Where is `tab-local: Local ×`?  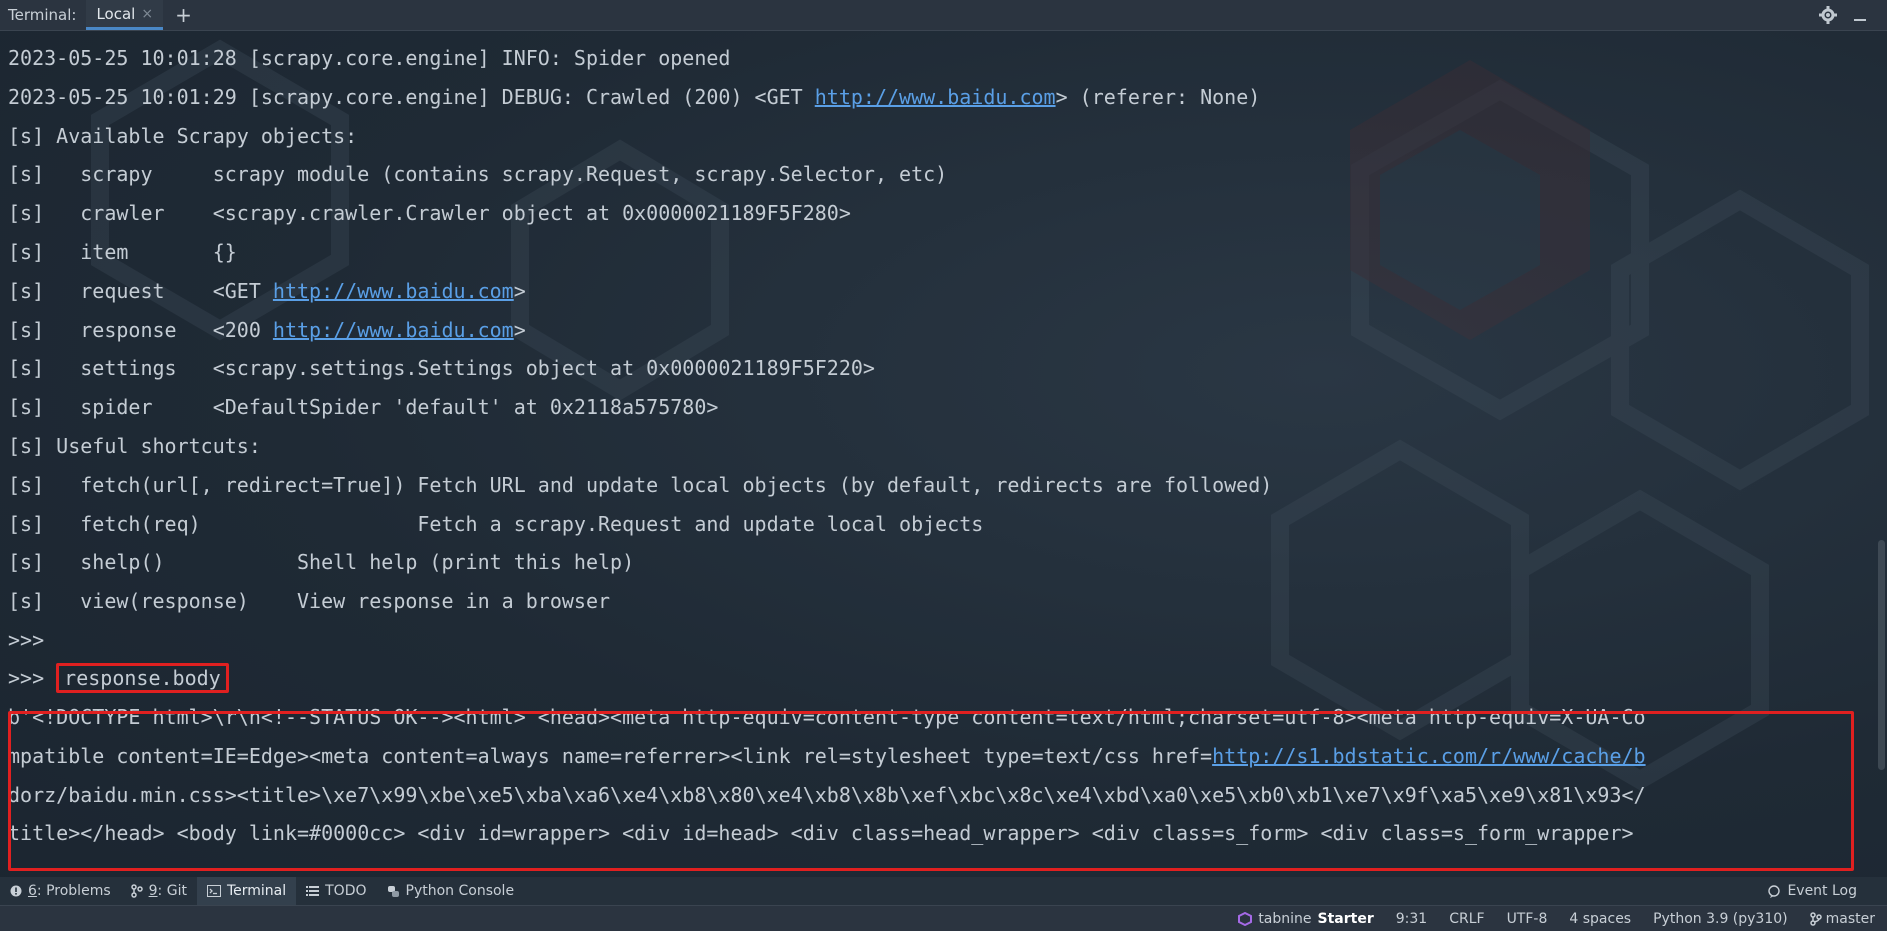
tab-local: Local × is located at coordinates (125, 15).